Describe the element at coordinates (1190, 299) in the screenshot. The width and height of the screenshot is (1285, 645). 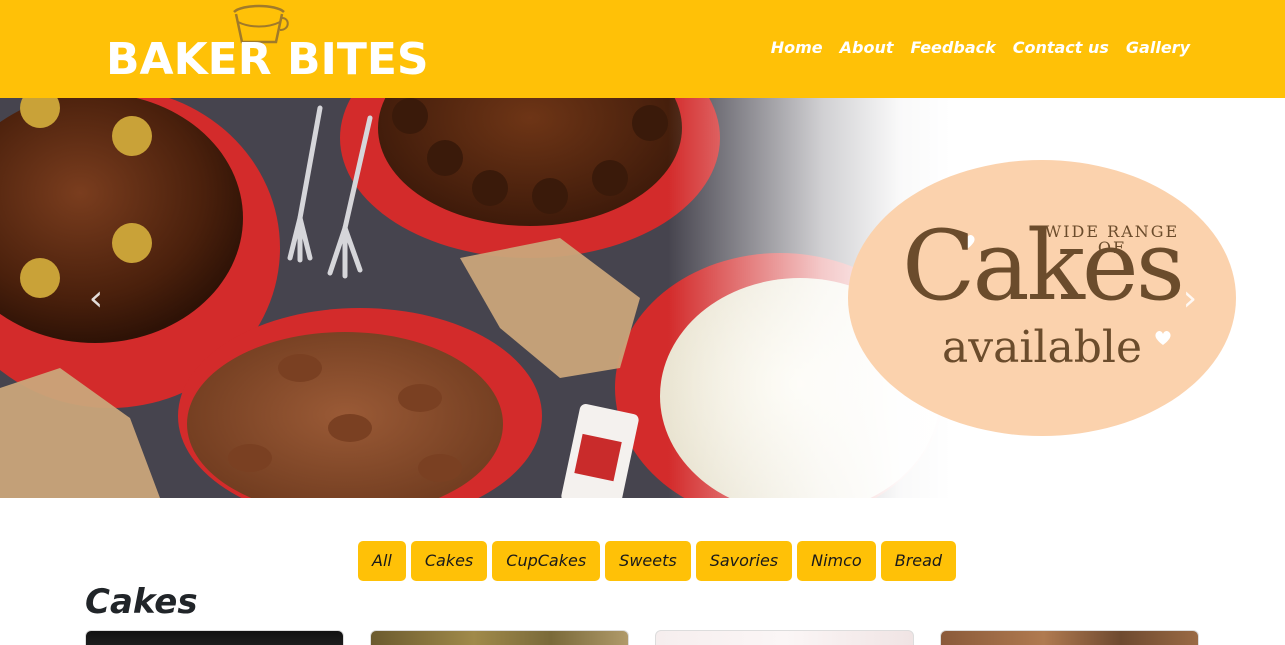
I see `chevron-right-icon: ›` at that location.